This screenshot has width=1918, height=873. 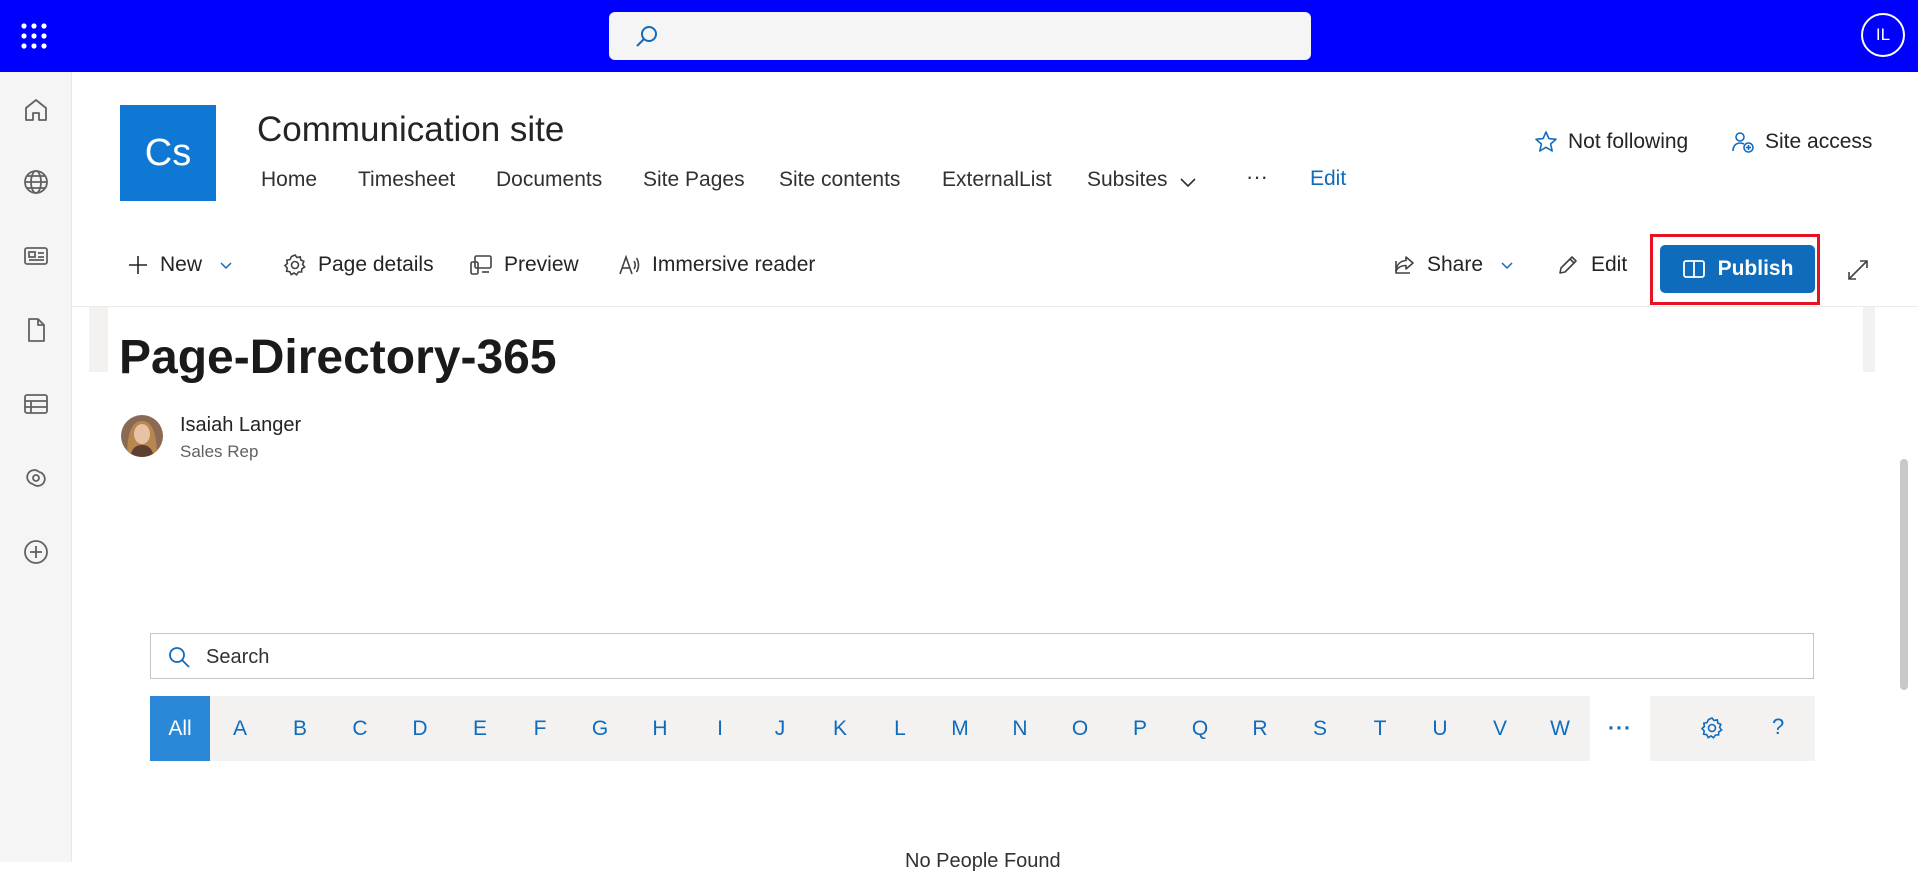 I want to click on letter-filter-q: Q, so click(x=1200, y=728).